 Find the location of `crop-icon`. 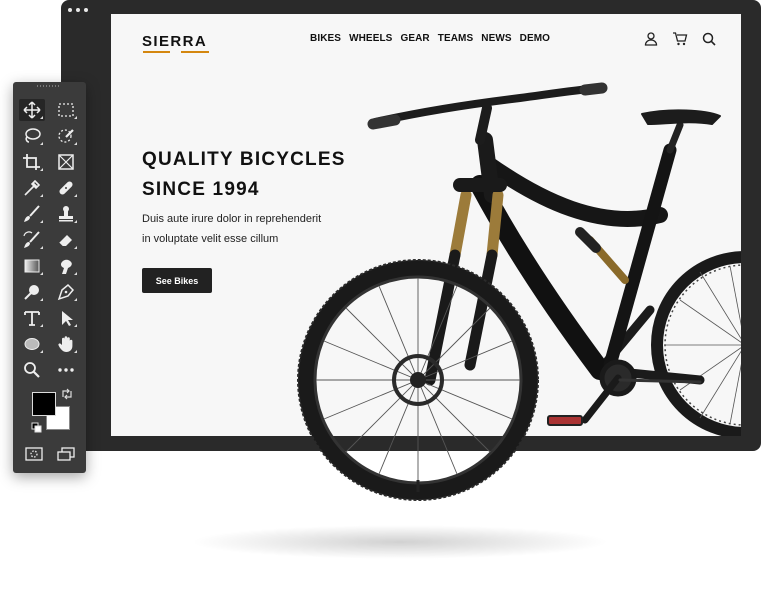

crop-icon is located at coordinates (32, 162).